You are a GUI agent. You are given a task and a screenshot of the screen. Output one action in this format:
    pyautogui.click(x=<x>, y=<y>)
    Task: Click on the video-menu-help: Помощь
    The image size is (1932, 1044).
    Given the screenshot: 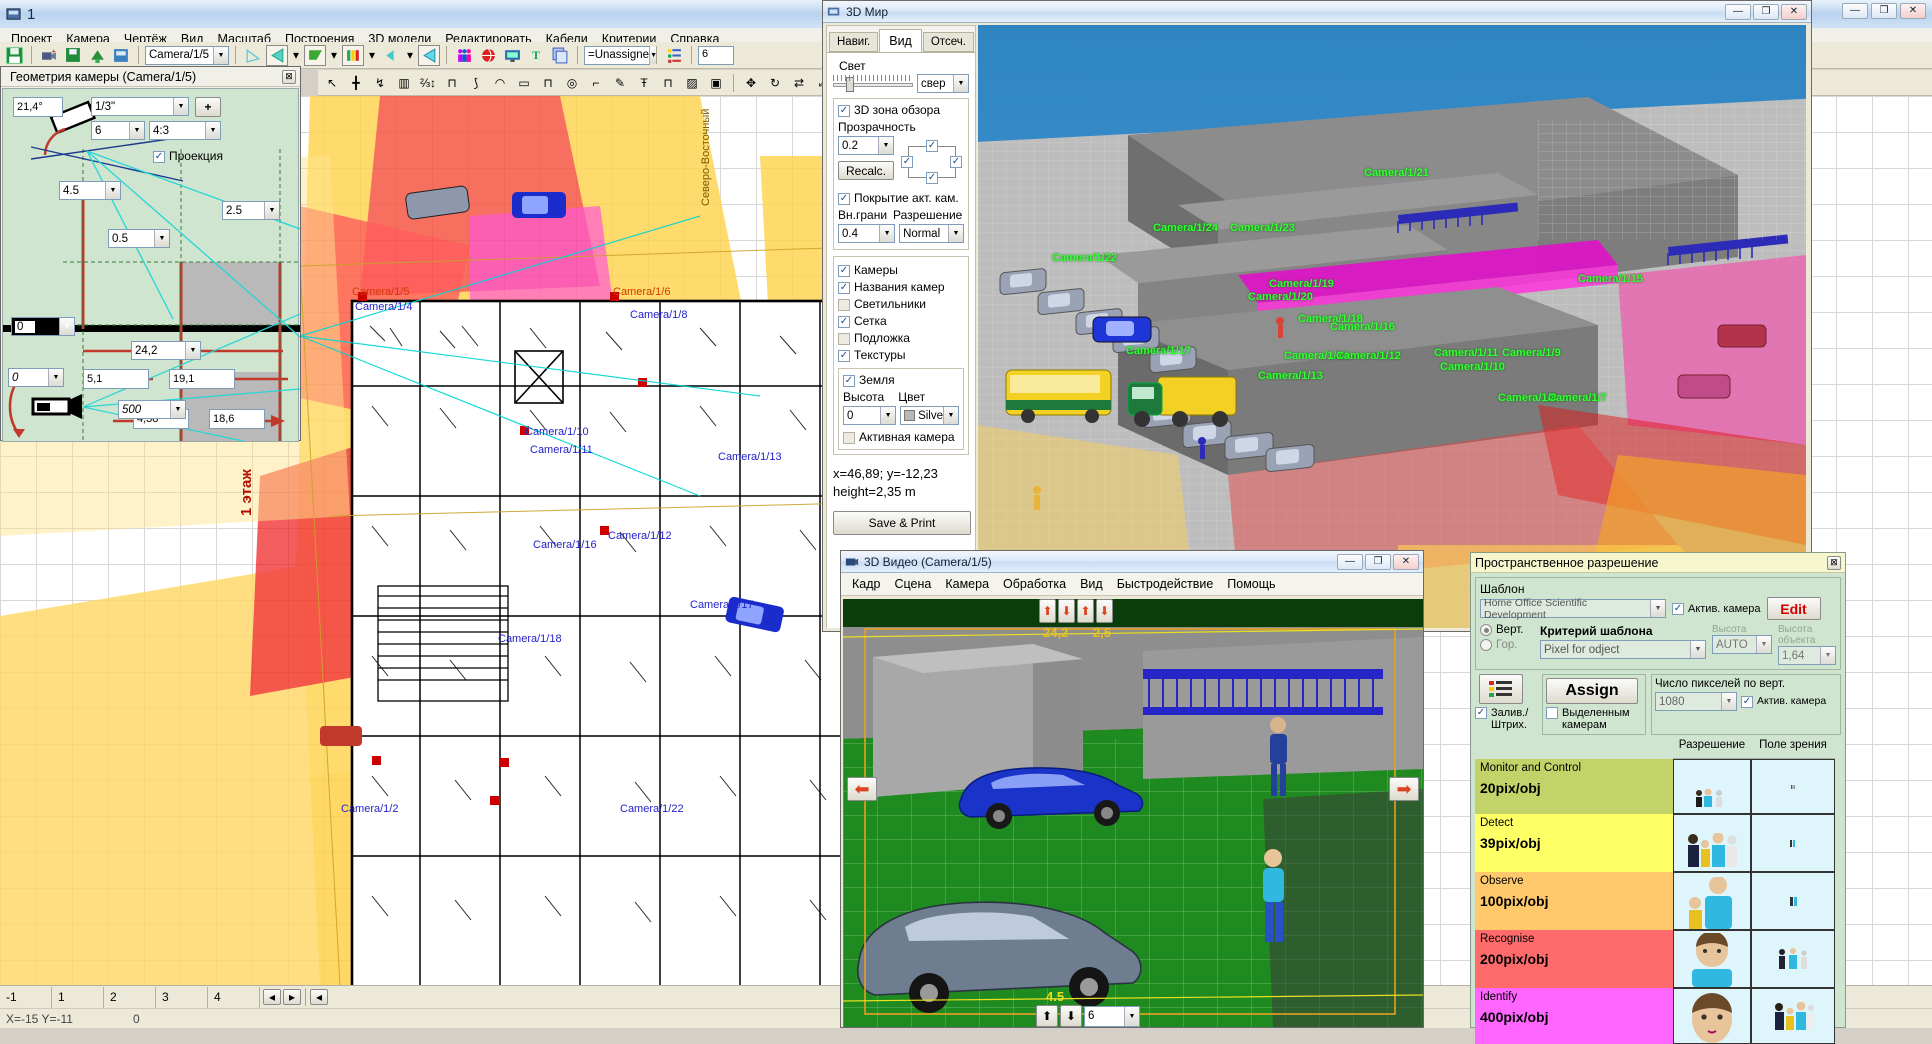 What is the action you would take?
    pyautogui.click(x=1251, y=584)
    